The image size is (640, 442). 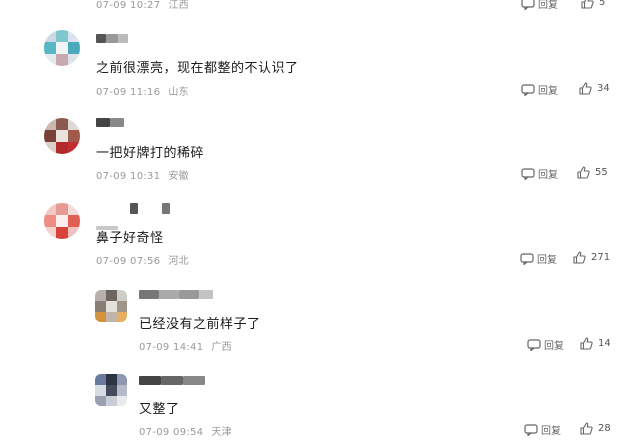 I want to click on comment-meta: 07-09 14:41 广西, so click(x=185, y=345).